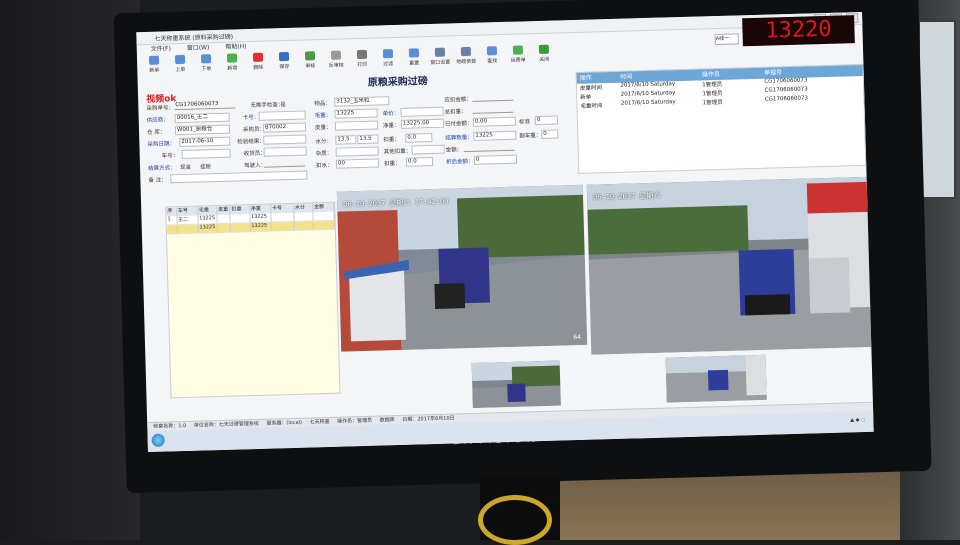  Describe the element at coordinates (282, 115) in the screenshot. I see `card-no-field` at that location.